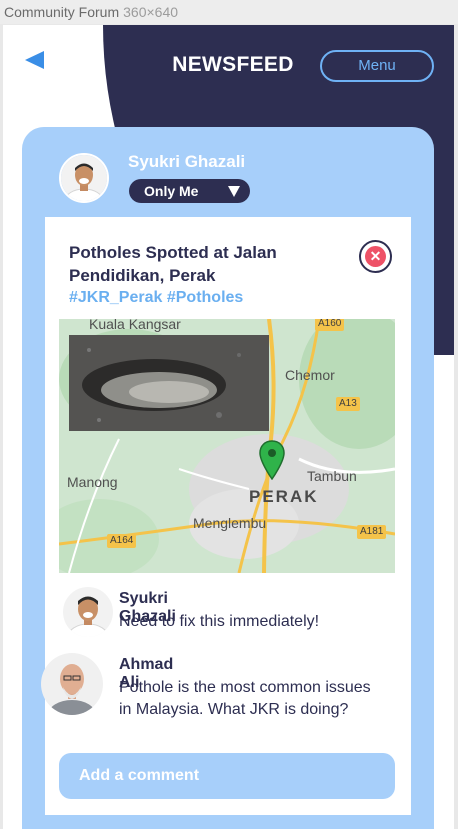  What do you see at coordinates (122, 541) in the screenshot?
I see `road-badge-a164: A164` at bounding box center [122, 541].